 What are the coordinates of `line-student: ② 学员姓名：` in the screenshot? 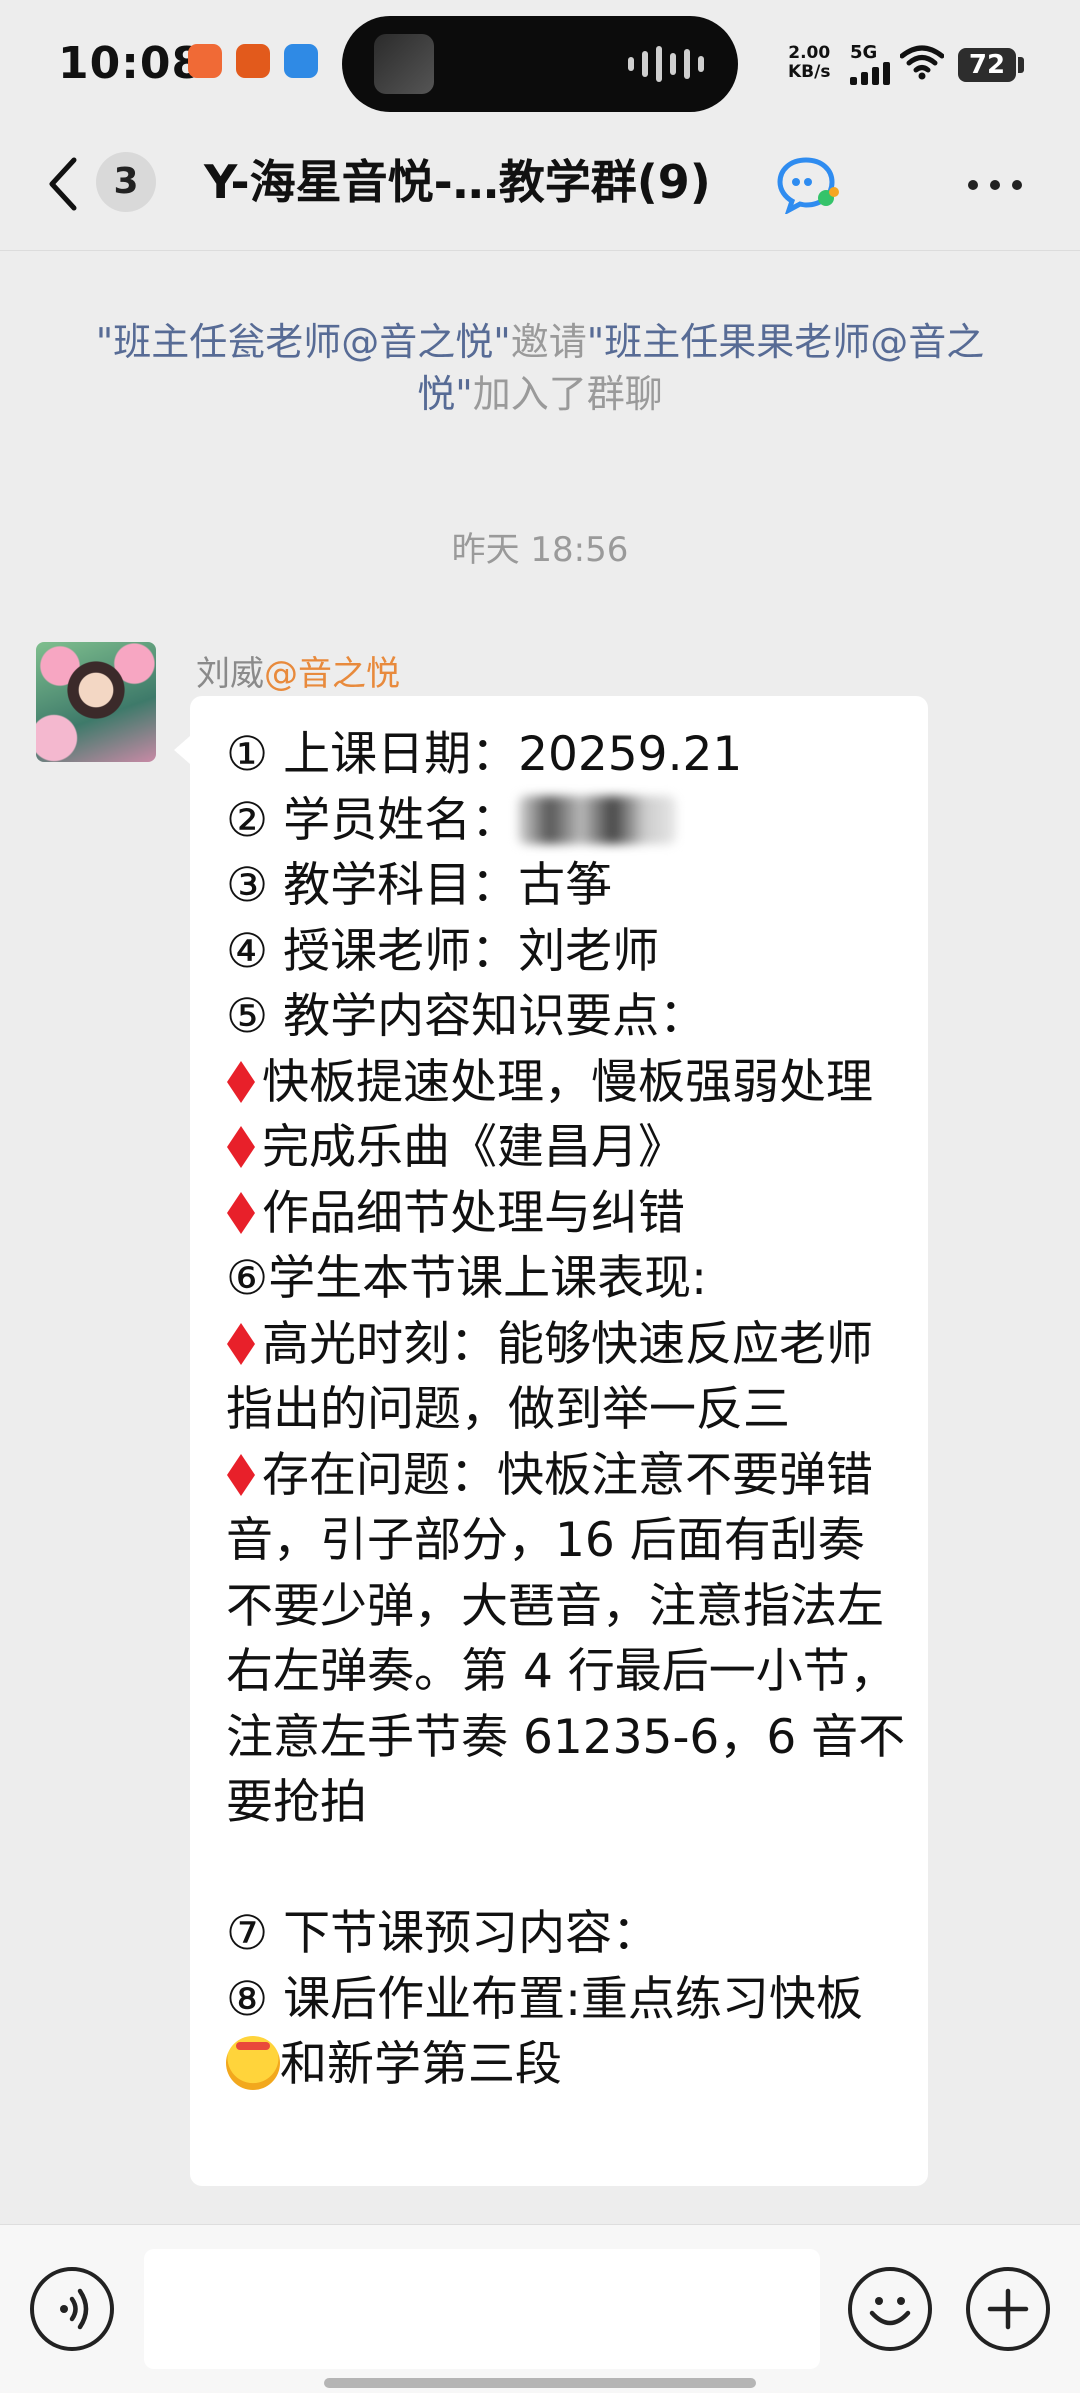 It's located at (566, 821).